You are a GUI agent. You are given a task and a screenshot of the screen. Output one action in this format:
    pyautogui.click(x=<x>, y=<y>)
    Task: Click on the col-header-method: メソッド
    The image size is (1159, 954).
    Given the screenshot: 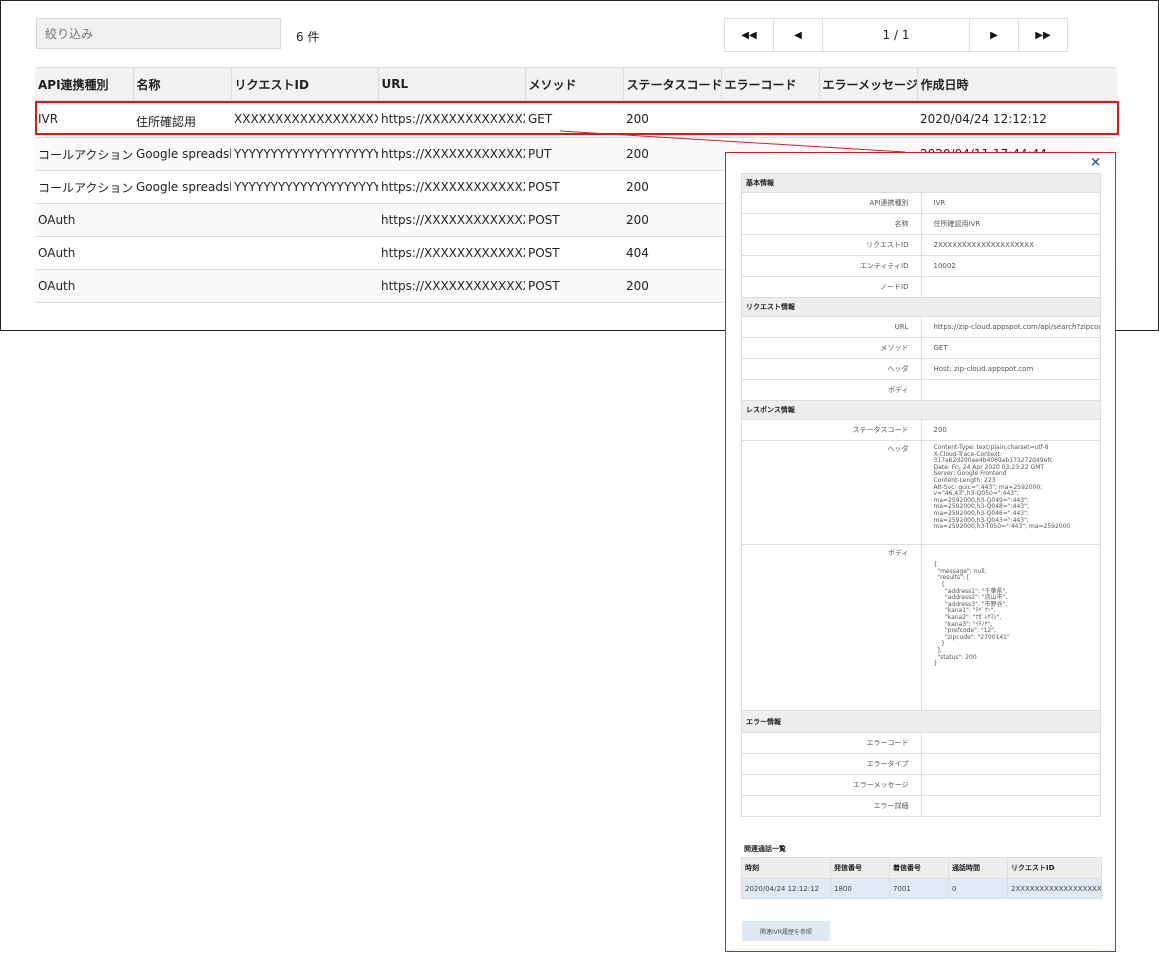 What is the action you would take?
    pyautogui.click(x=573, y=84)
    